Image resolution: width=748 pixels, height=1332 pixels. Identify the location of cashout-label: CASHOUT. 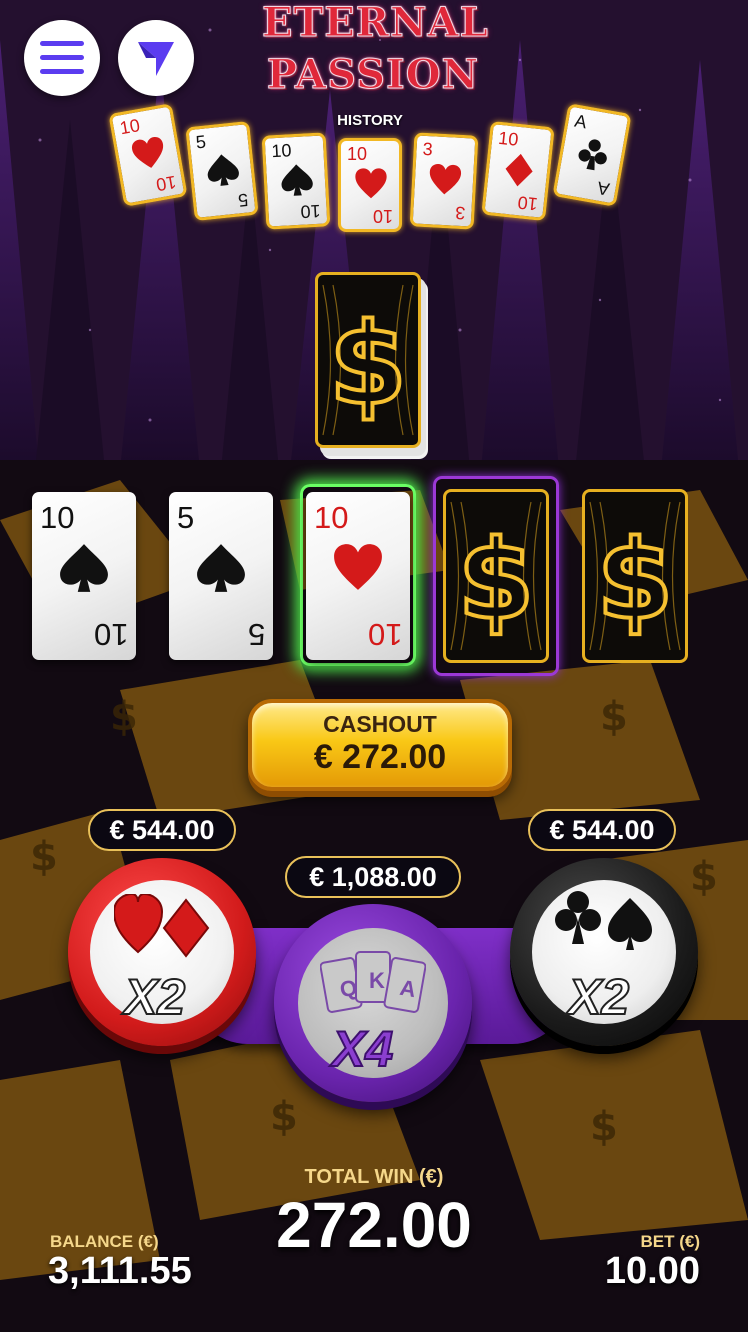
(380, 724).